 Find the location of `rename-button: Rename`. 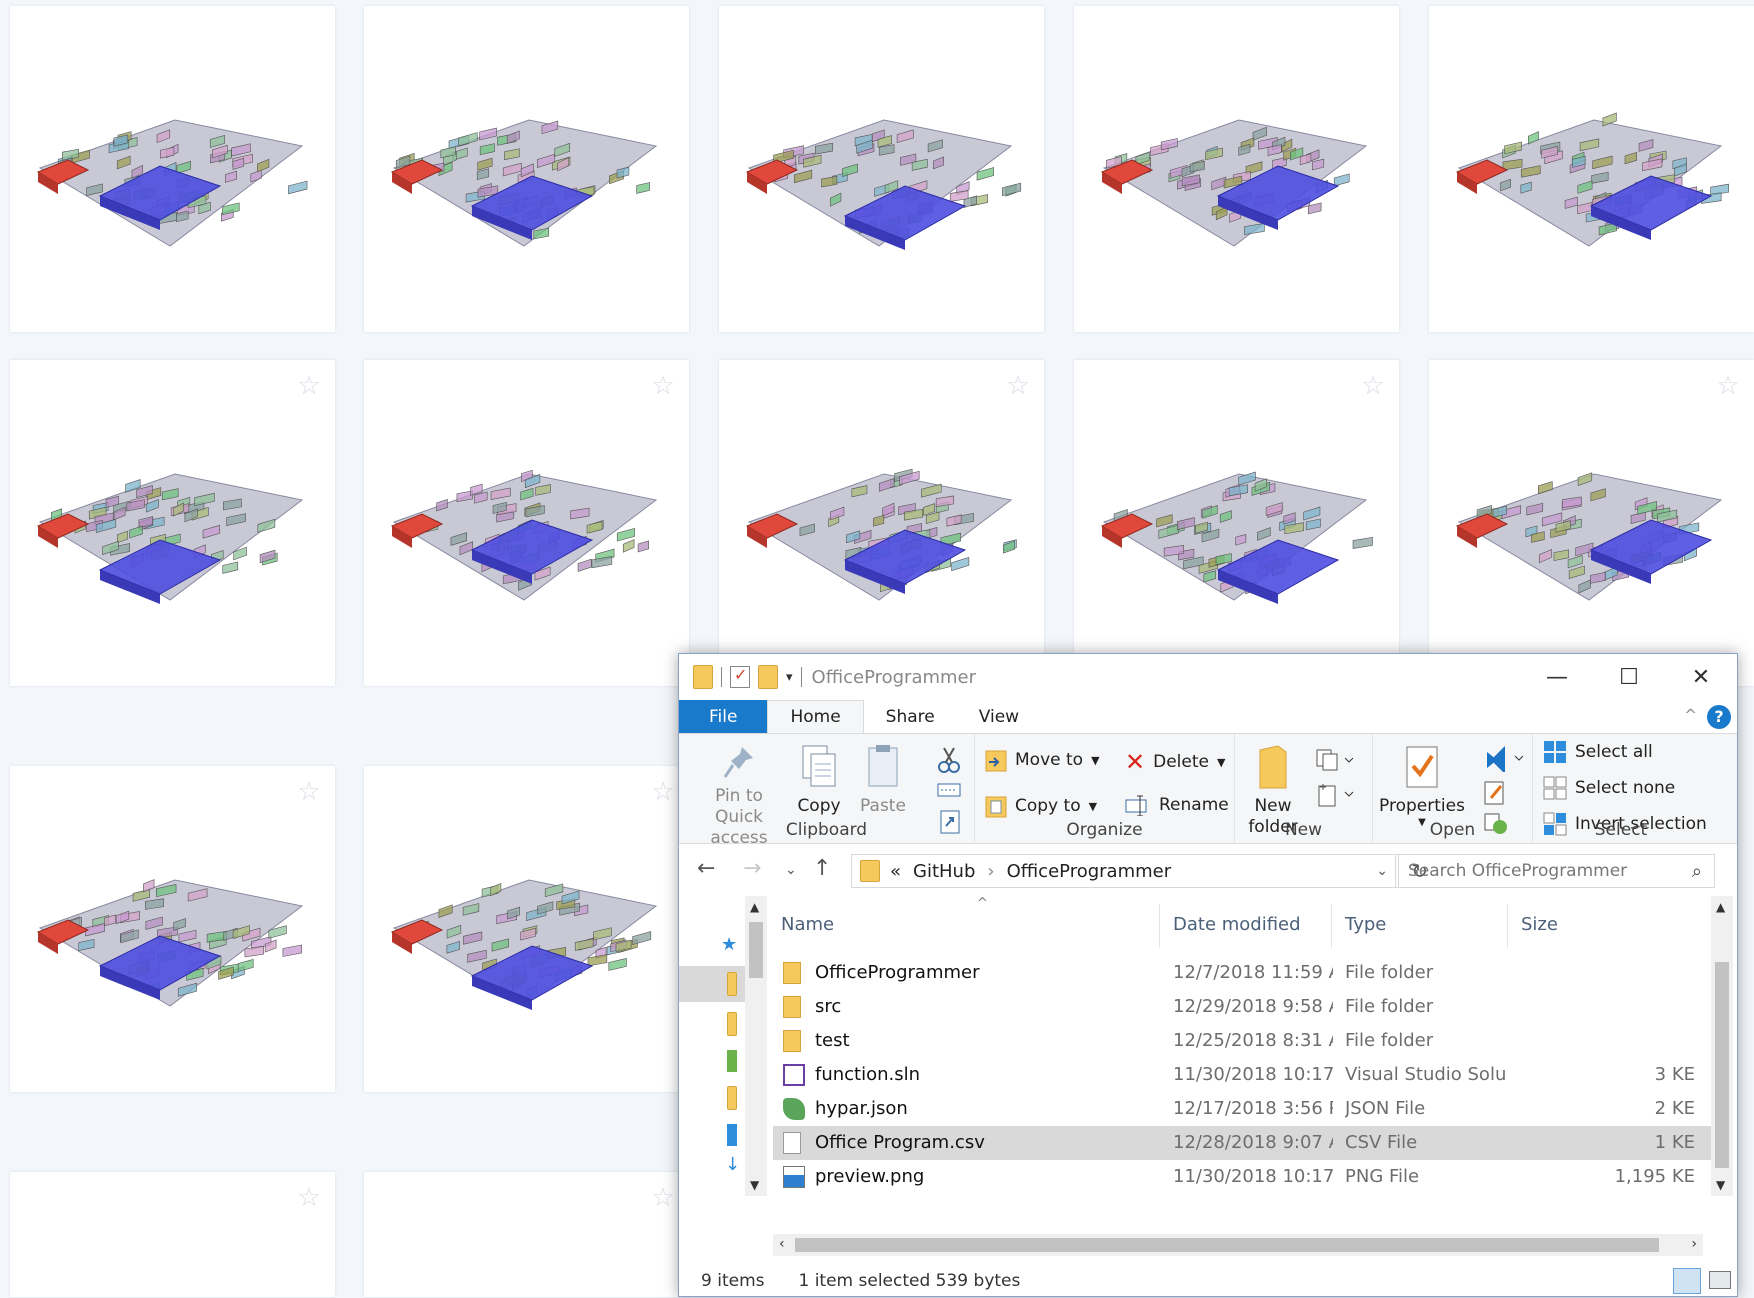

rename-button: Rename is located at coordinates (1177, 805).